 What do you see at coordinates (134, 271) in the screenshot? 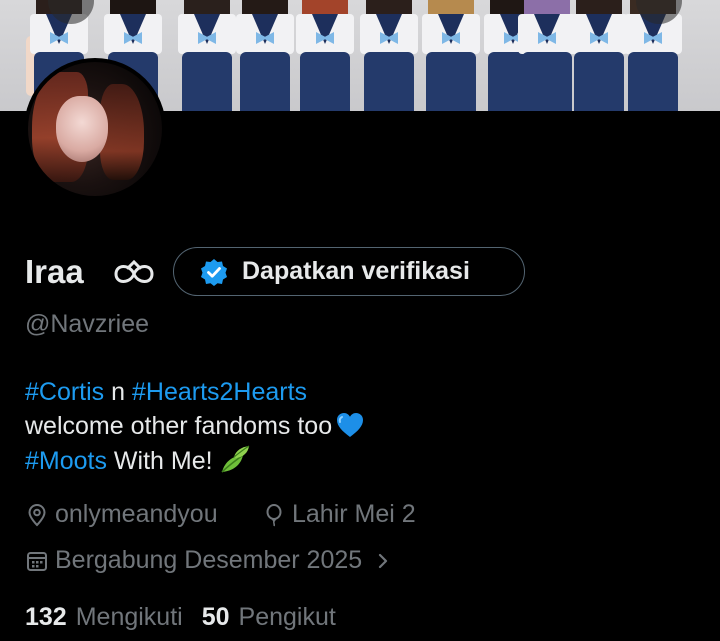
I see `lemniscate-ribbon-icon` at bounding box center [134, 271].